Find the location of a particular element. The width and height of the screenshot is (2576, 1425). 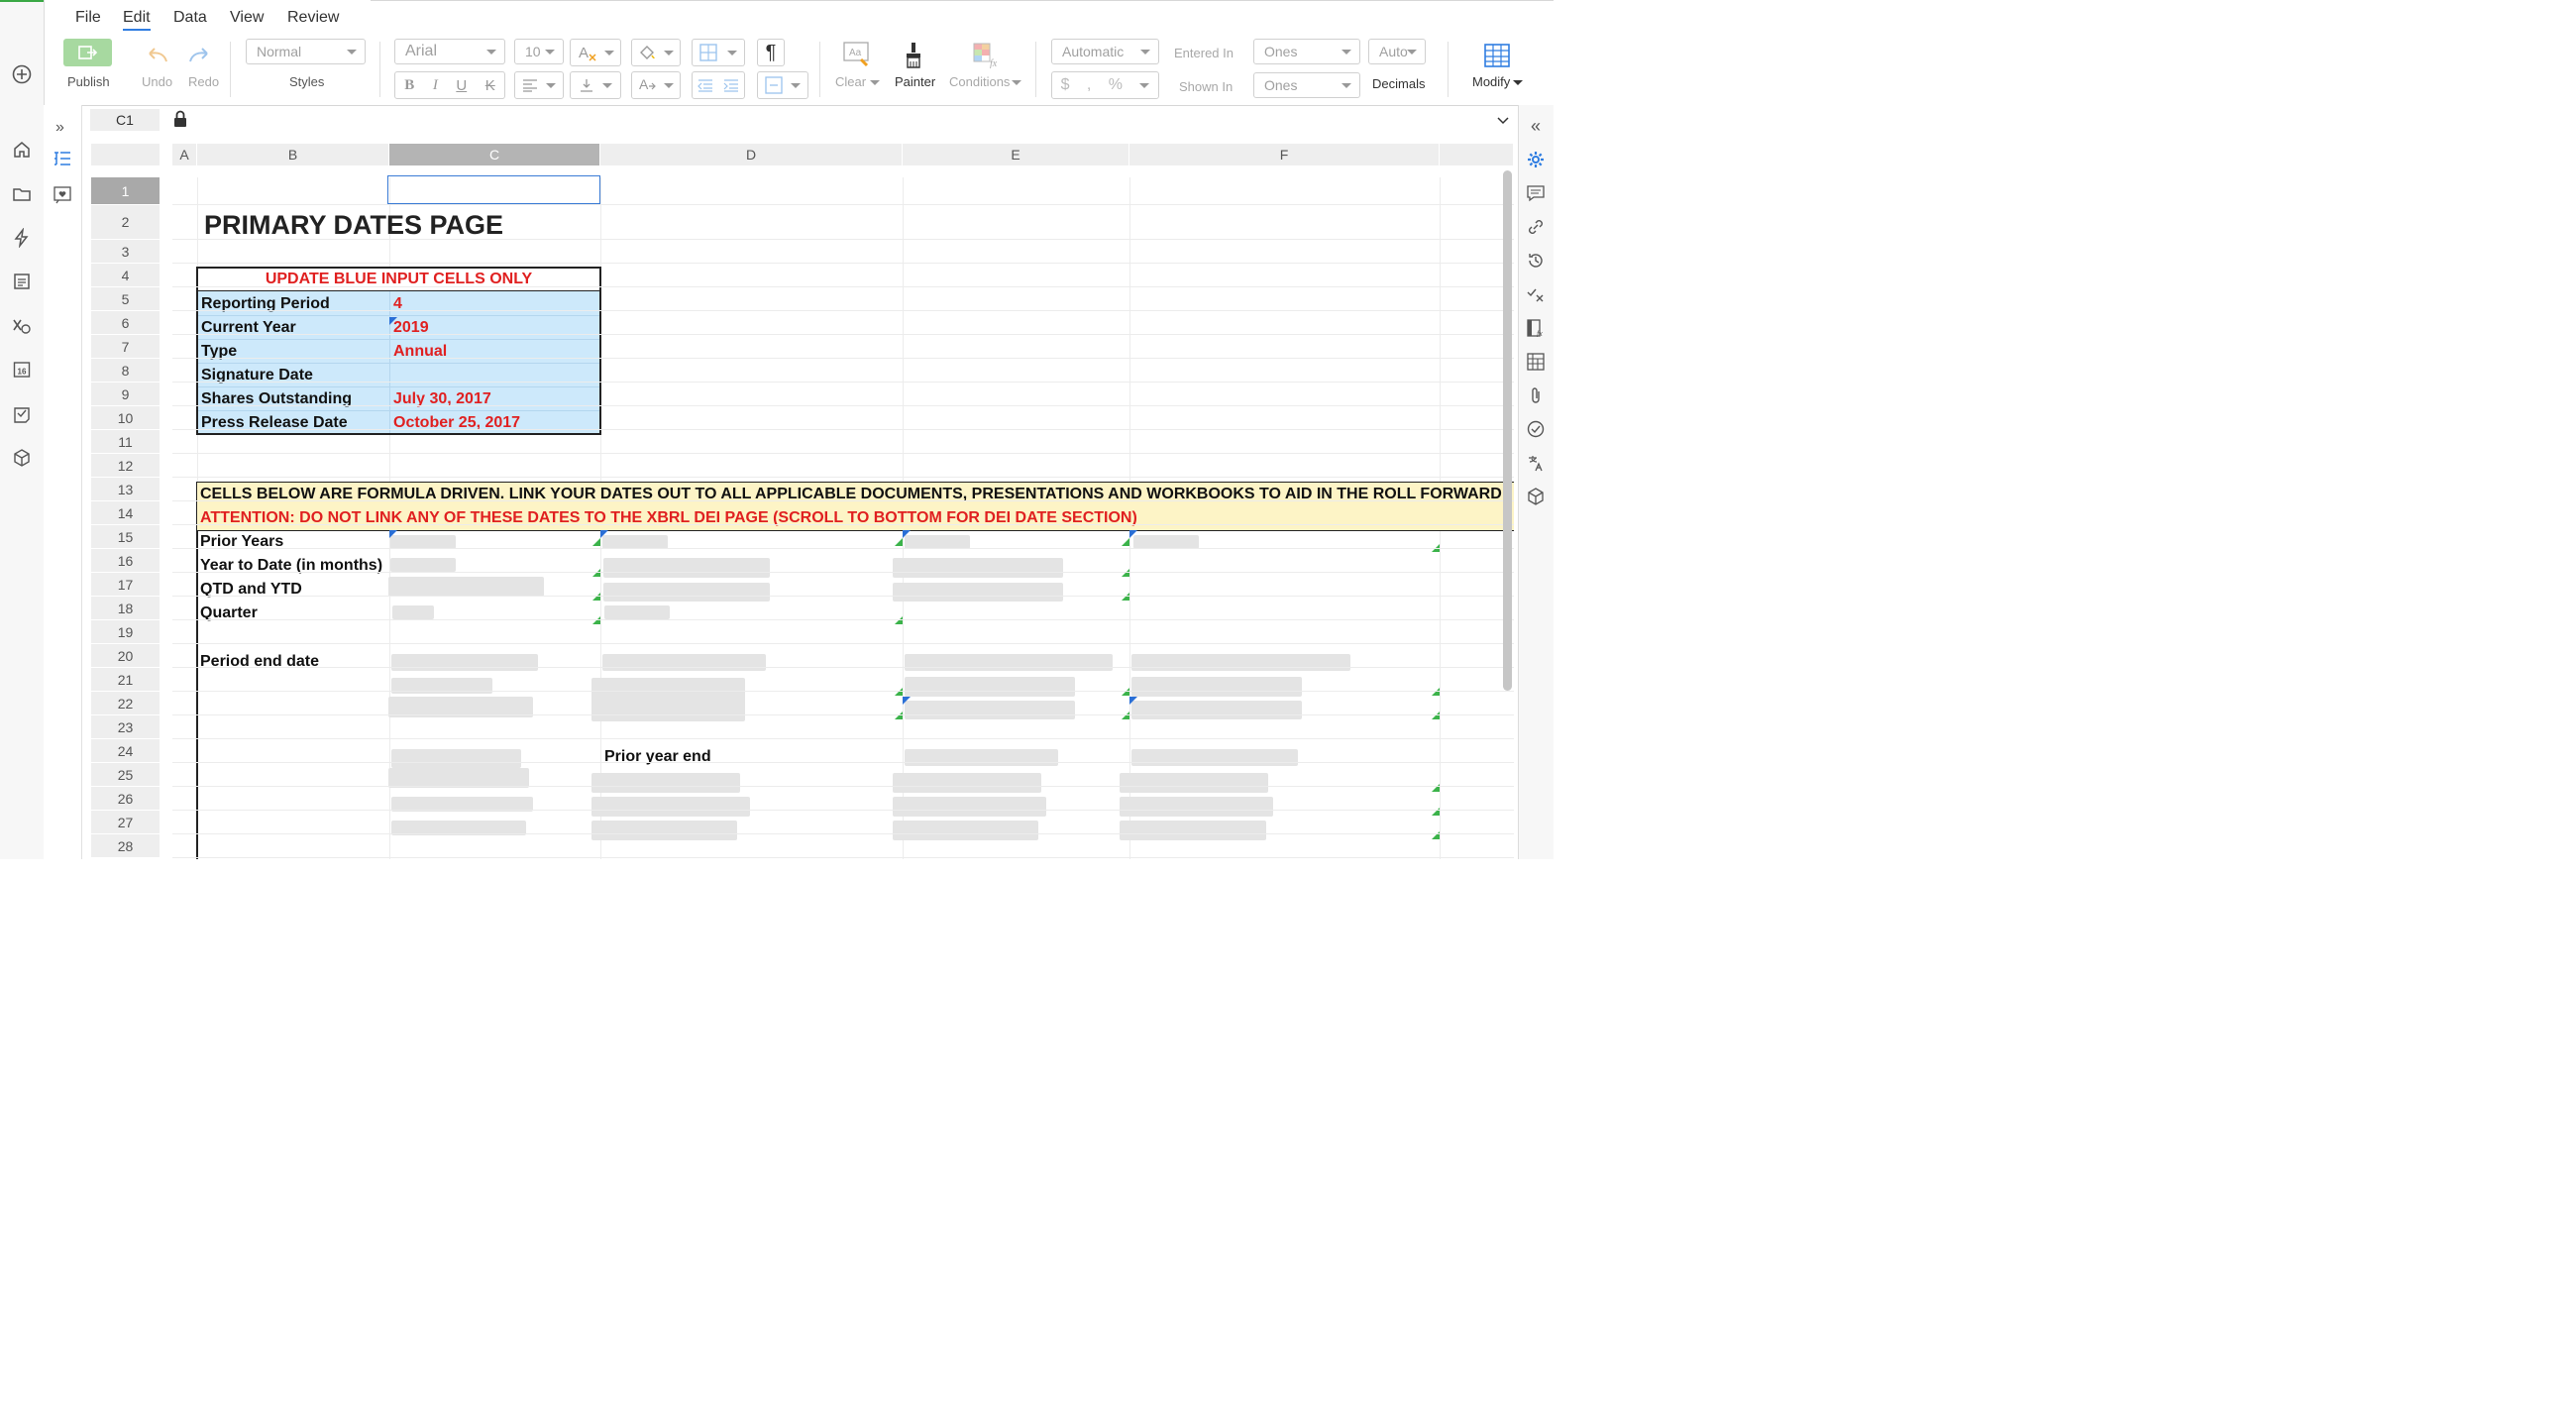

grid-corner is located at coordinates (125, 154).